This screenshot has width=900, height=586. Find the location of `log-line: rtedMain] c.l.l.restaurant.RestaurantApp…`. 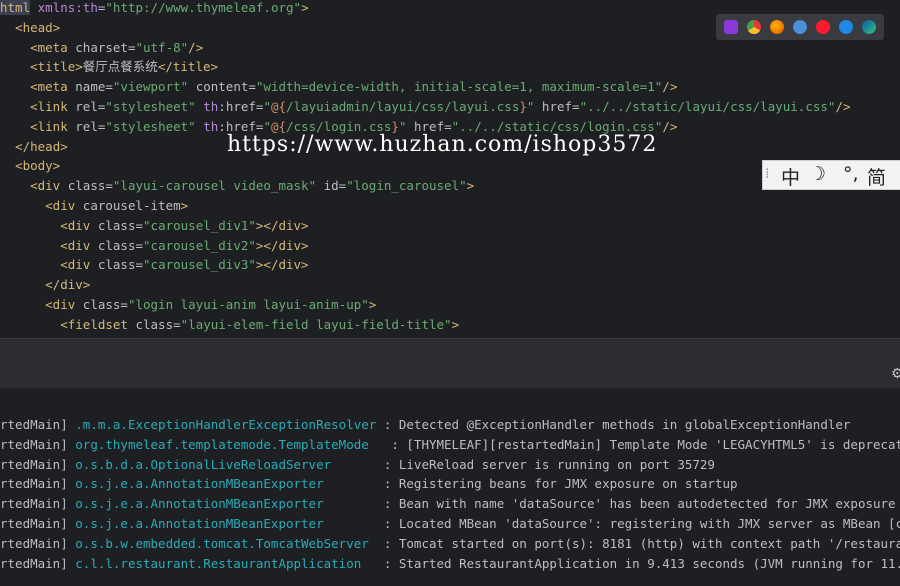

log-line: rtedMain] c.l.l.restaurant.RestaurantApp… is located at coordinates (450, 563).